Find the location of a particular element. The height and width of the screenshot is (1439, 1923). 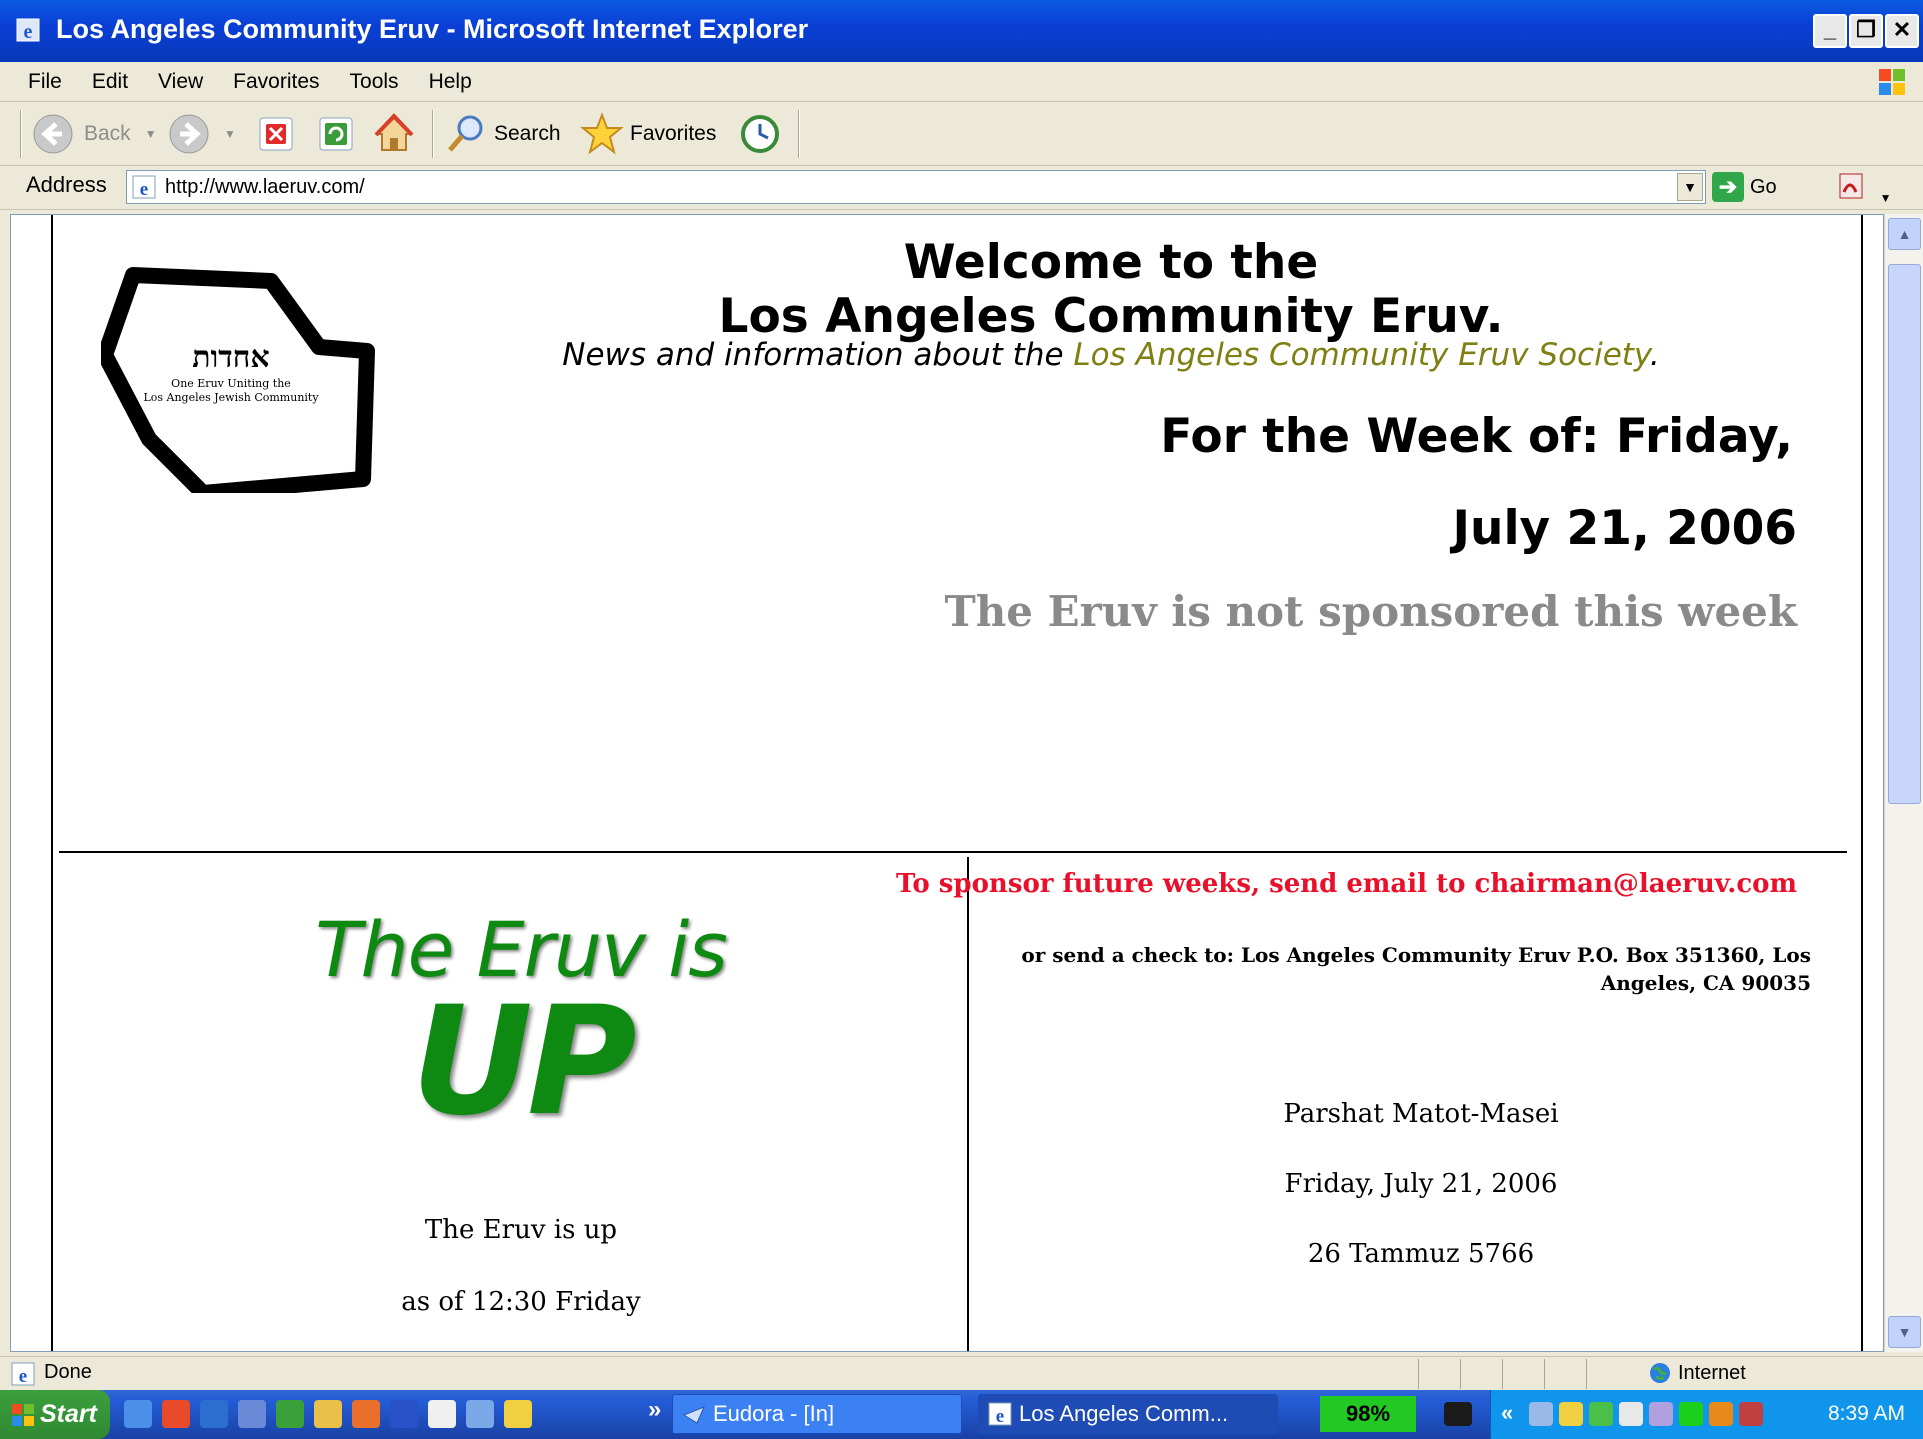

zone-label: Internet is located at coordinates (1712, 1372).